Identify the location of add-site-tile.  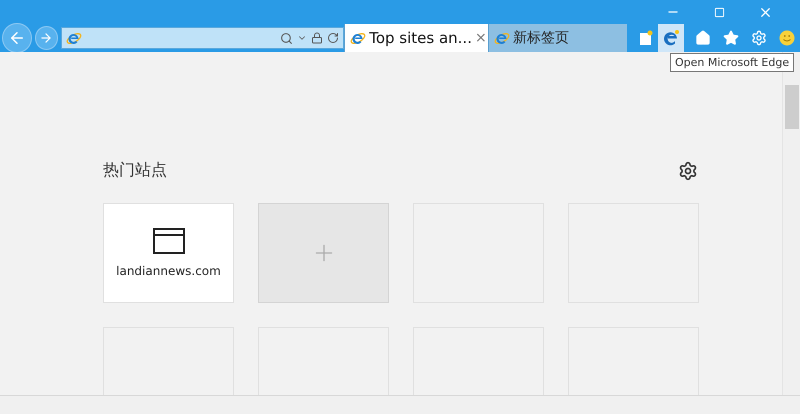
(323, 253).